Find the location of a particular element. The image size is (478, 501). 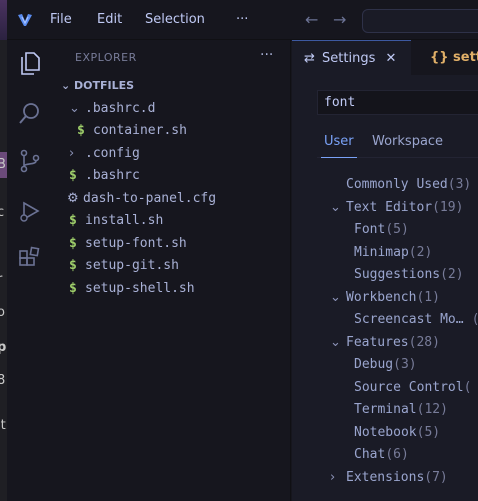

active-scope-indicator is located at coordinates (339, 157).